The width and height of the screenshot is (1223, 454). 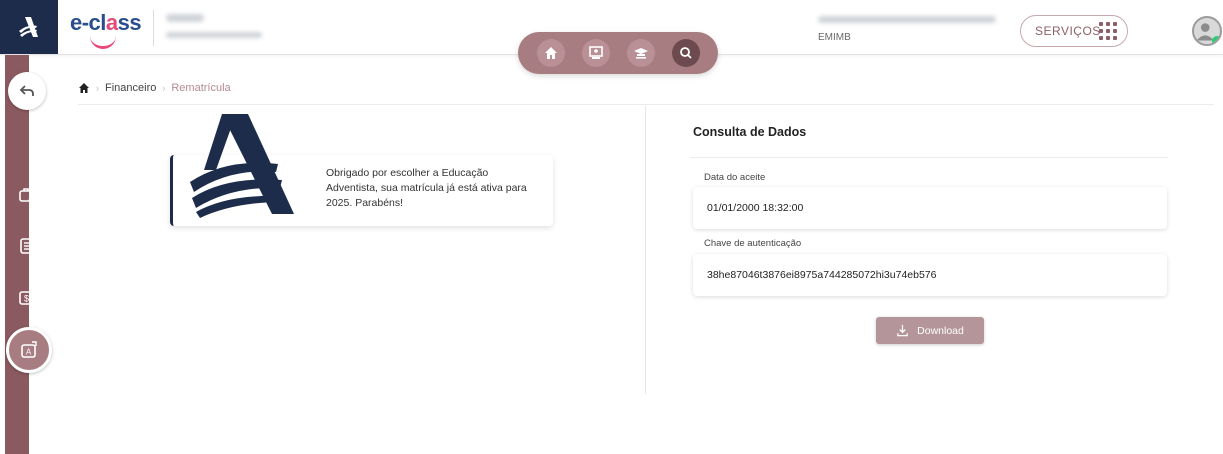 What do you see at coordinates (645, 250) in the screenshot?
I see `column-divider` at bounding box center [645, 250].